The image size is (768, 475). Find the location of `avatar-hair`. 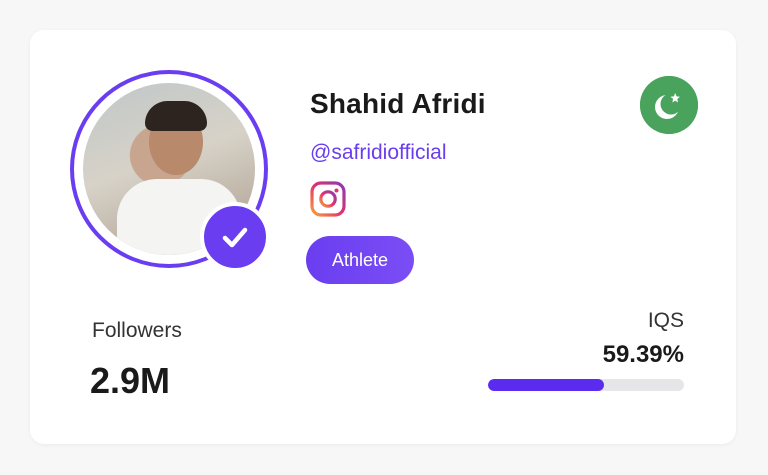

avatar-hair is located at coordinates (176, 116).